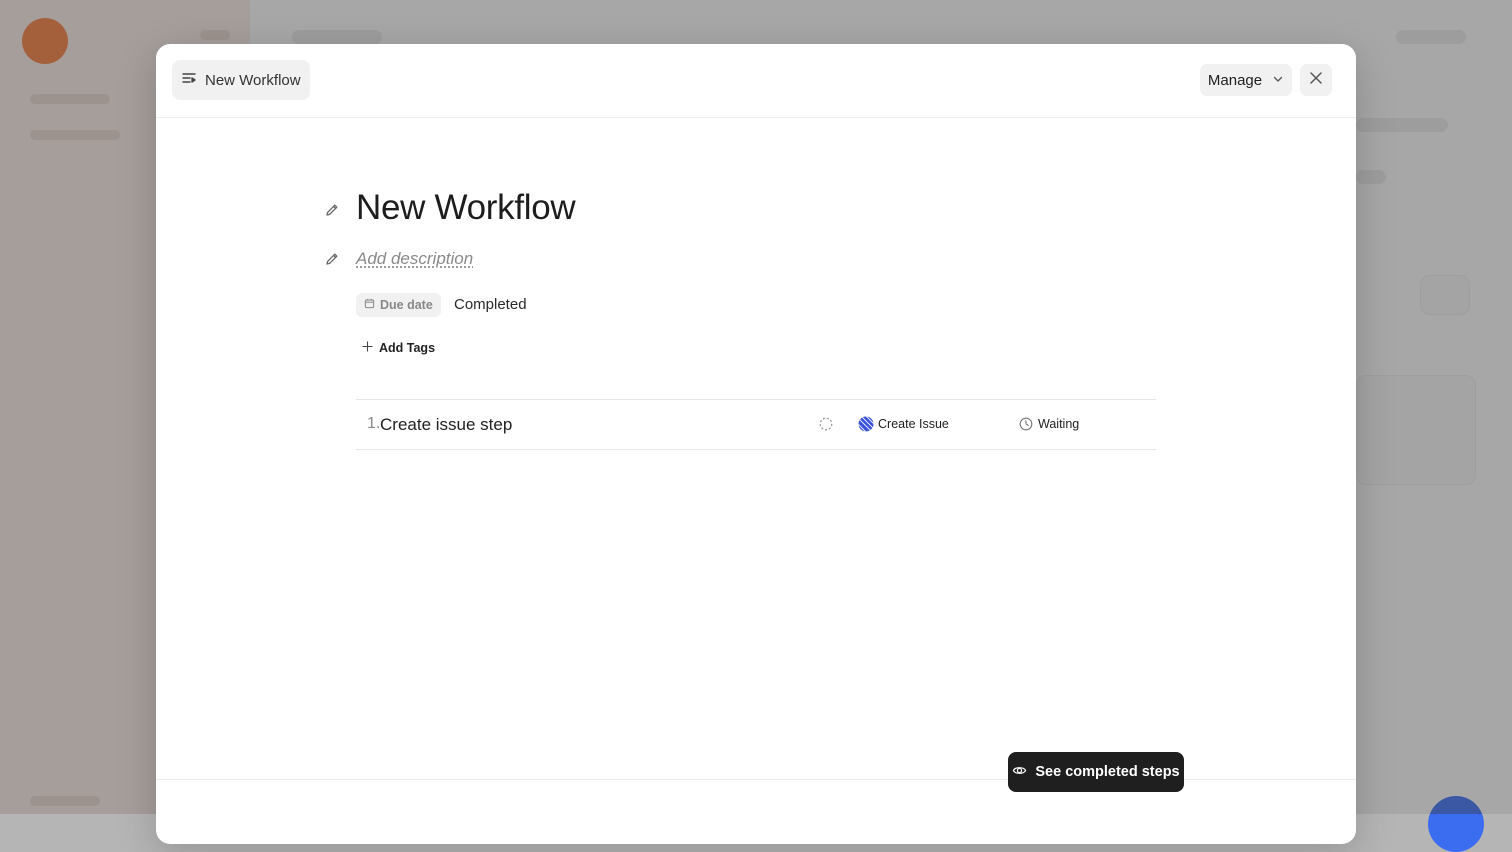  Describe the element at coordinates (406, 305) in the screenshot. I see `due-date-label: Due date` at that location.